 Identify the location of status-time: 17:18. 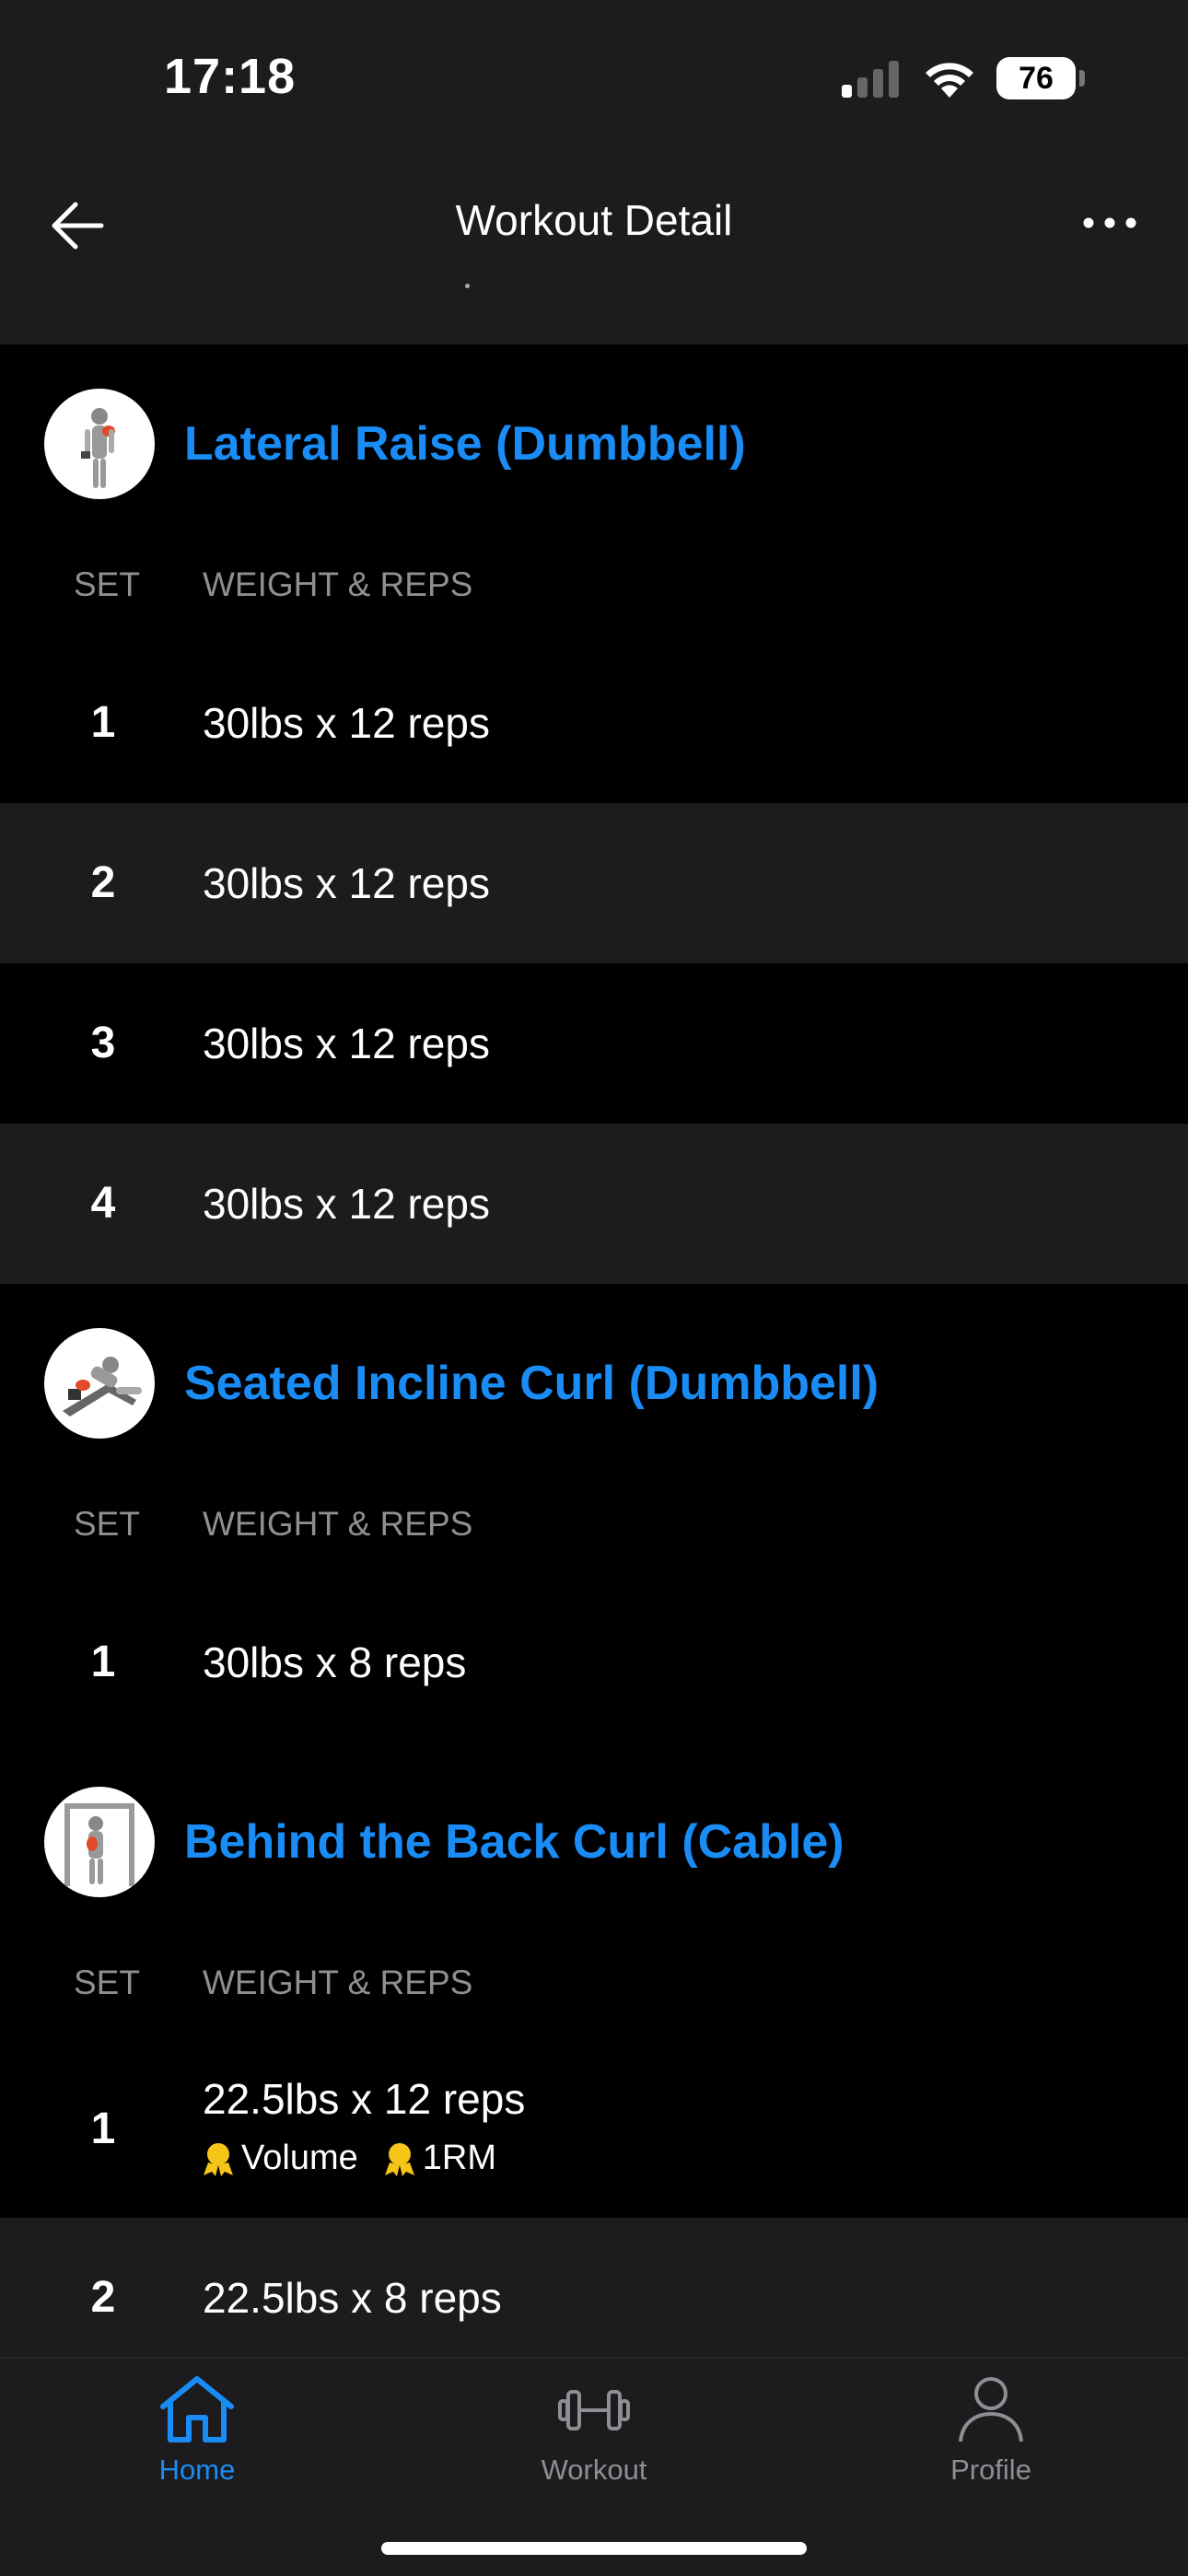
(230, 76).